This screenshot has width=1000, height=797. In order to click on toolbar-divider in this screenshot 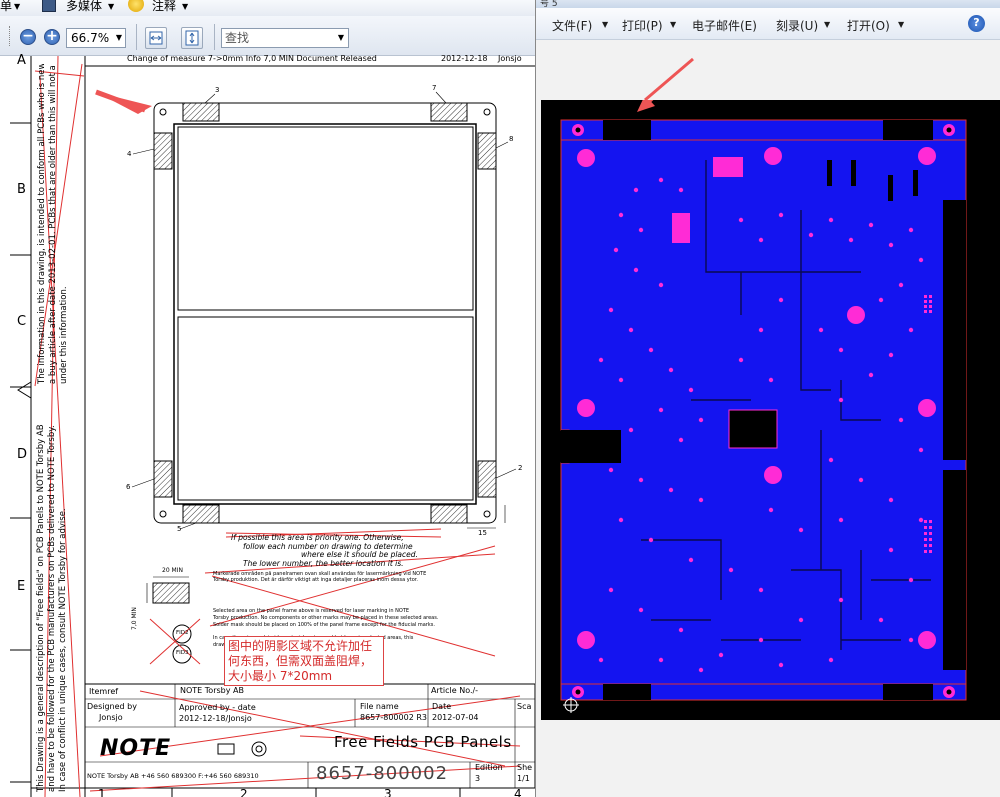, I will do `click(214, 37)`.